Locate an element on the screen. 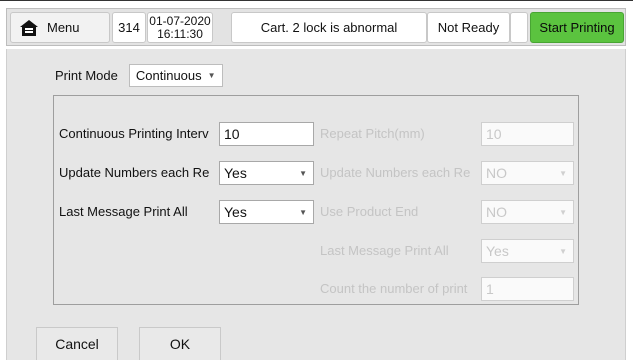 The image size is (633, 360). home-icon is located at coordinates (29, 27).